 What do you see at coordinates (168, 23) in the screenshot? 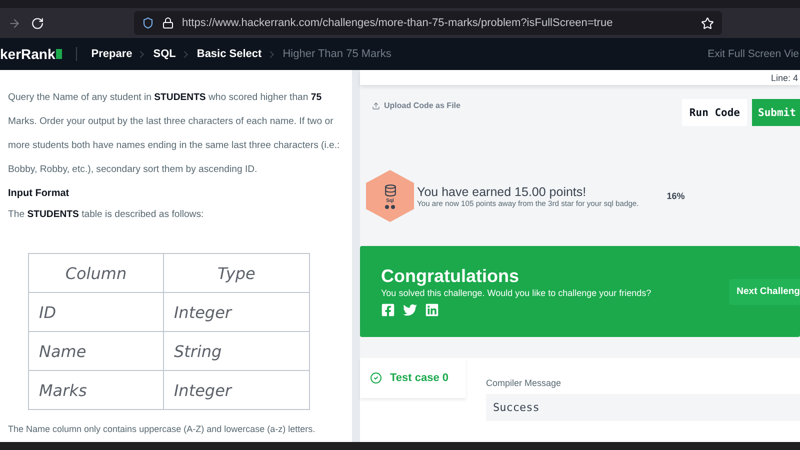
I see `lock-icon` at bounding box center [168, 23].